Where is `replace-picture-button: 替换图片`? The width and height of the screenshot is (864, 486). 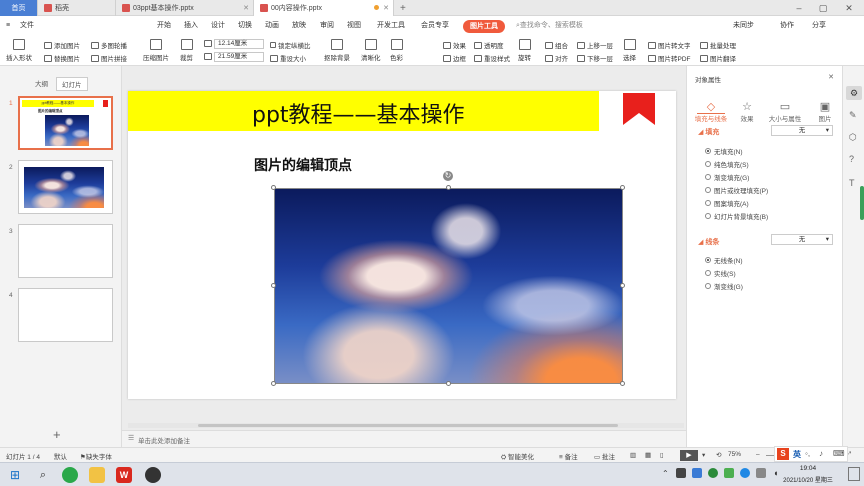
replace-picture-button: 替换图片 is located at coordinates (62, 58).